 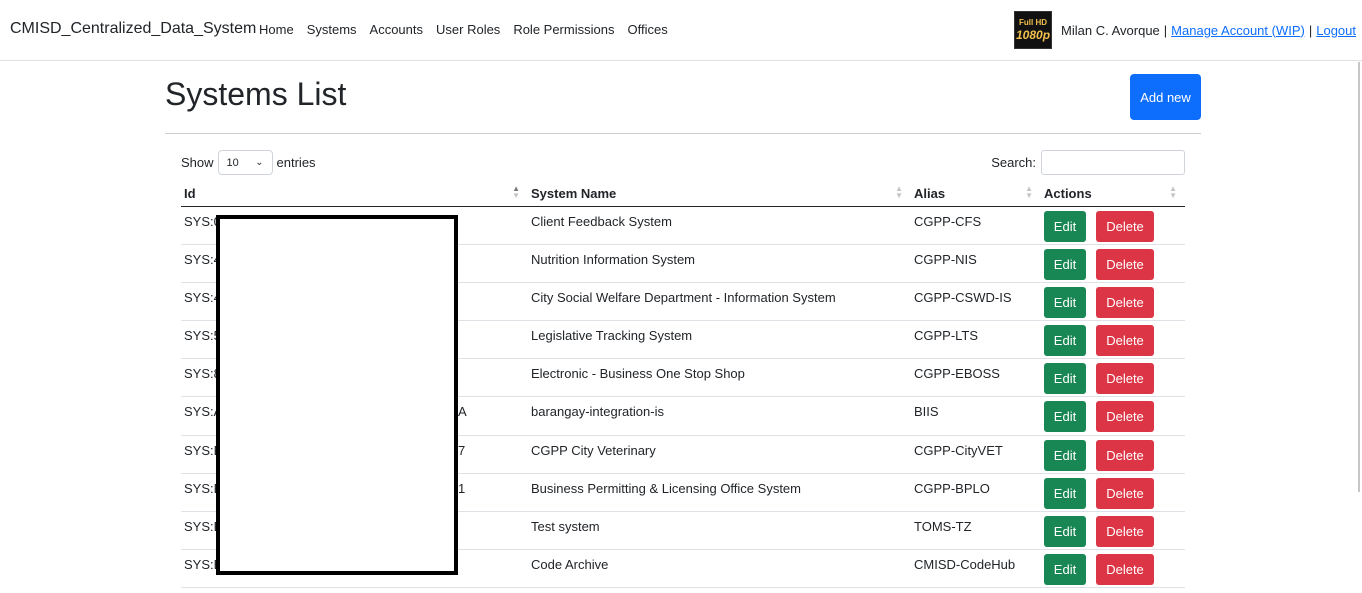 I want to click on app-brand: CMISD_Centralized_Data_System, so click(x=133, y=29).